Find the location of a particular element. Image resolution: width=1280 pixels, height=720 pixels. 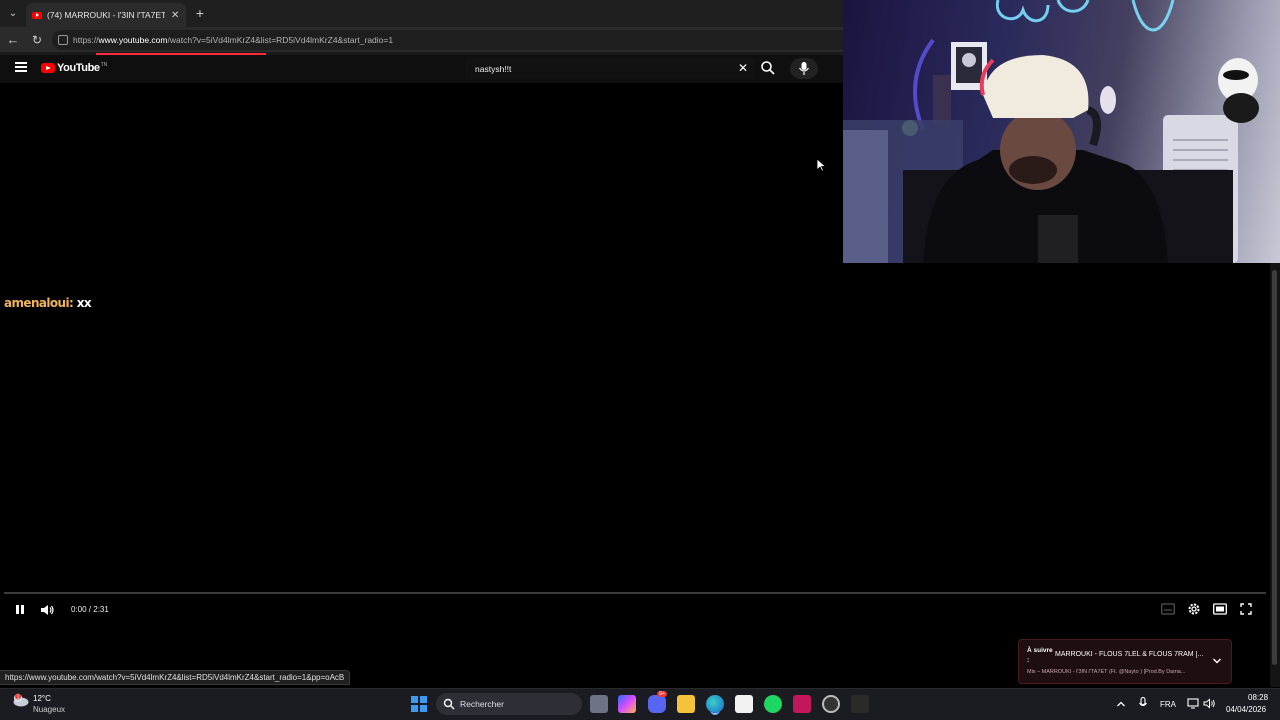

up-next-label: À suivre : is located at coordinates (1040, 655).